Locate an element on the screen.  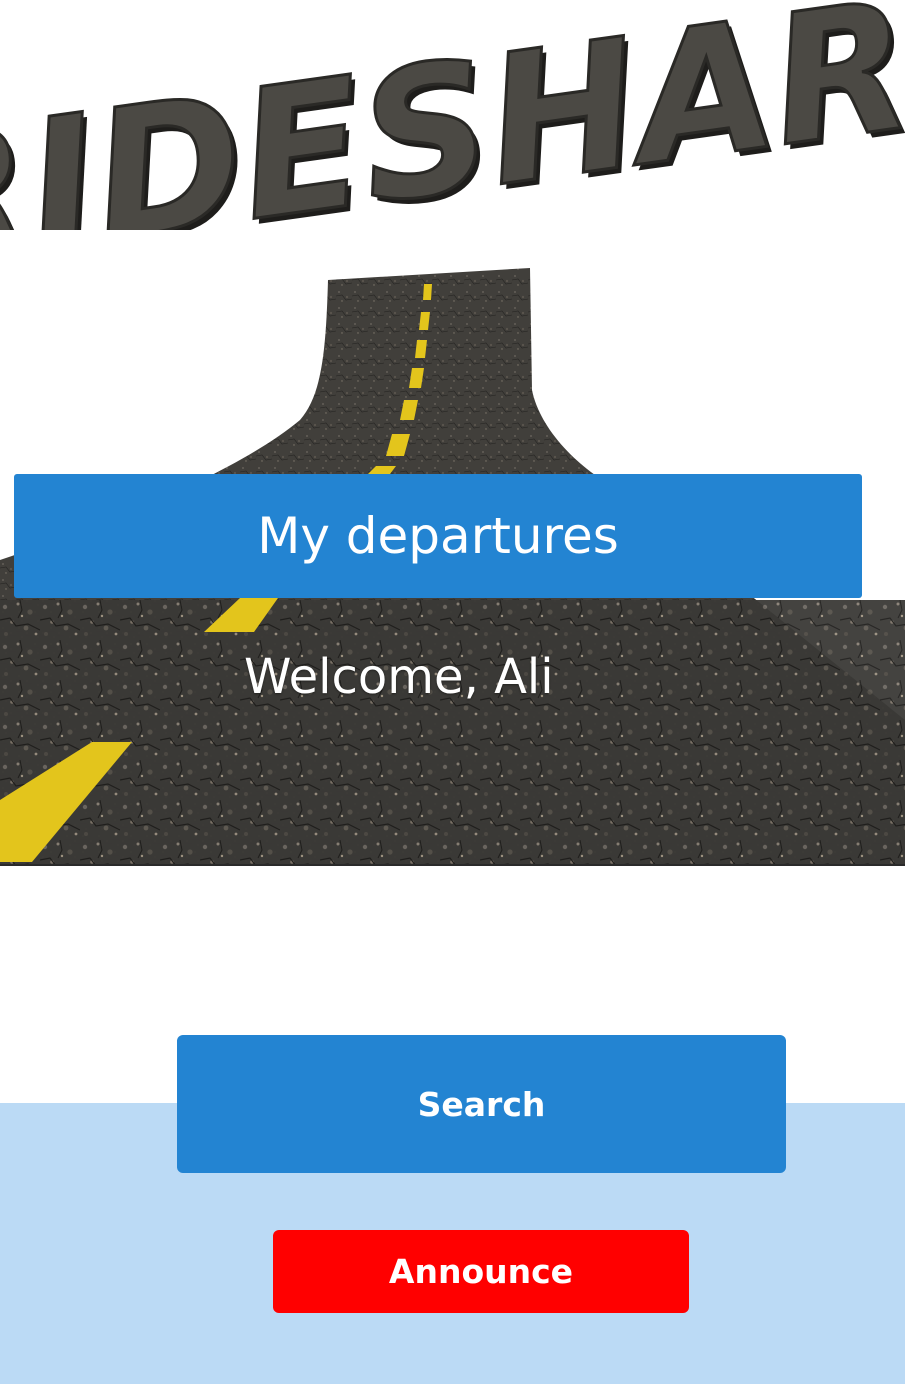
welcome-message: Welcome, Ali is located at coordinates (399, 677).